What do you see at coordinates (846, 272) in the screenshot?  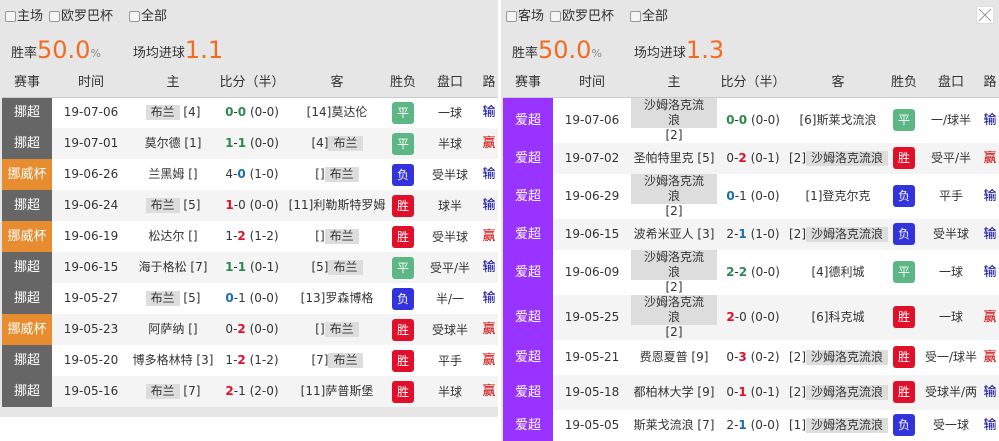 I see `away-team-name: 德利城` at bounding box center [846, 272].